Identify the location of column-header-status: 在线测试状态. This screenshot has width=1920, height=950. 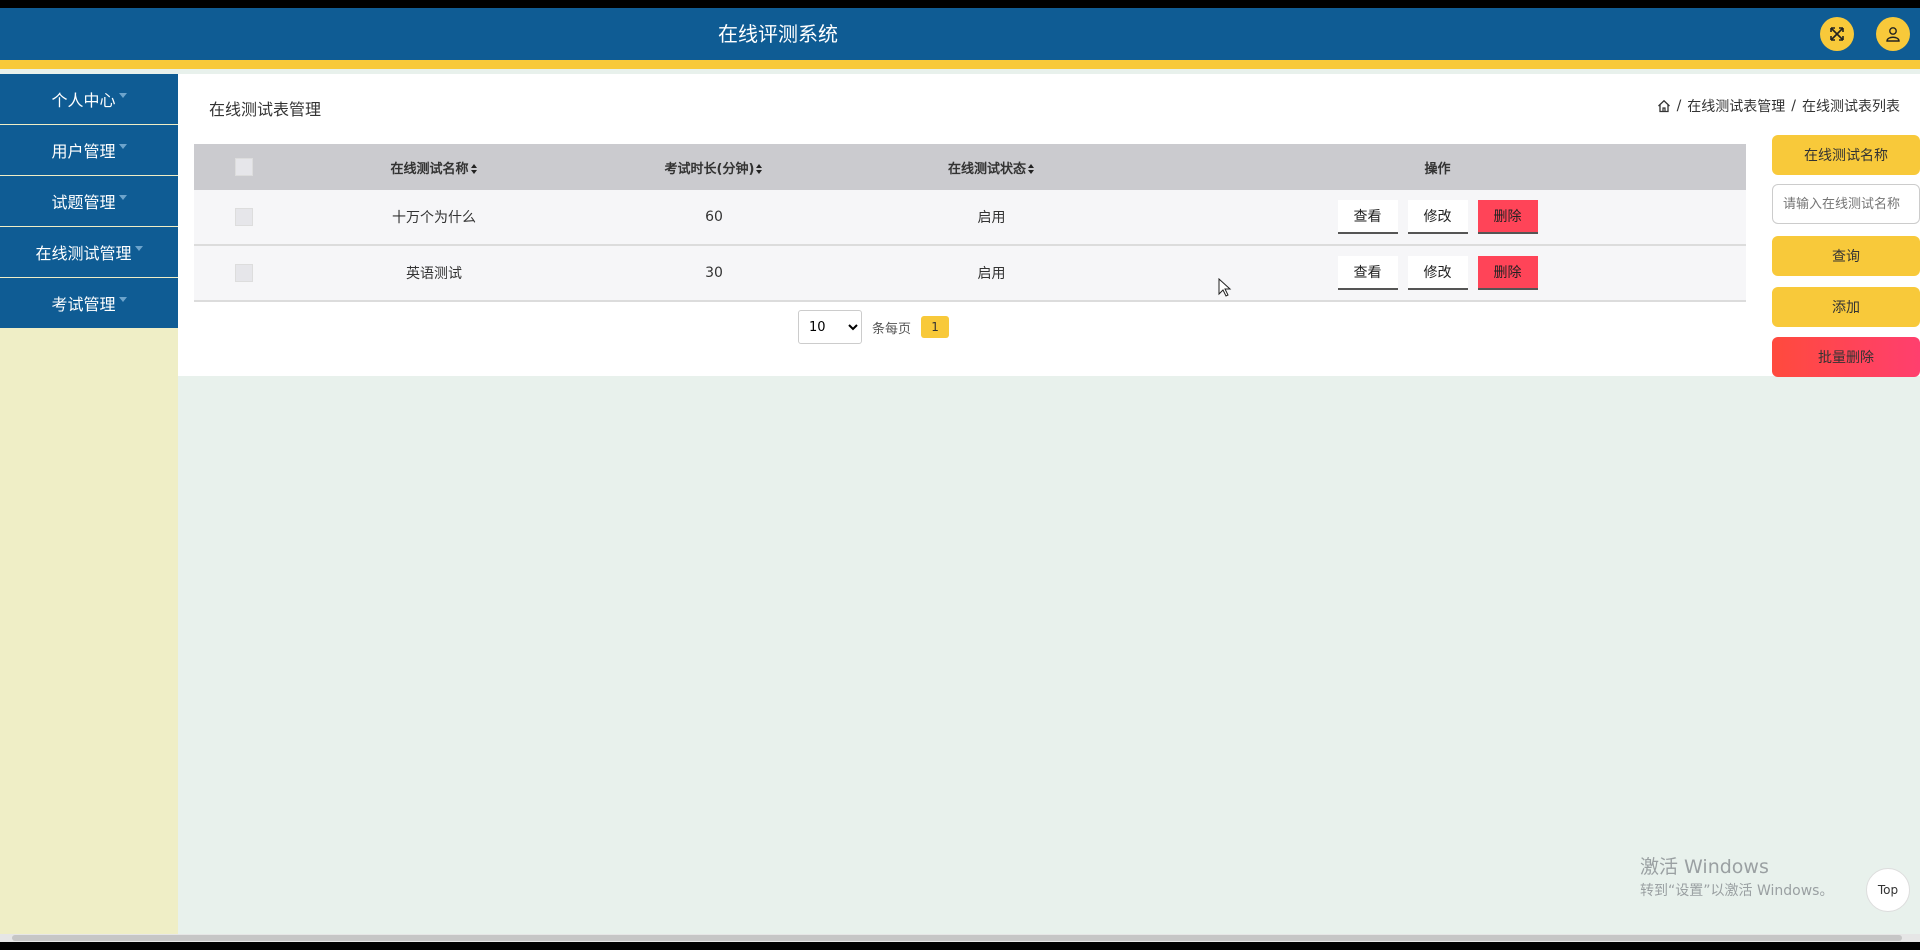
(991, 167).